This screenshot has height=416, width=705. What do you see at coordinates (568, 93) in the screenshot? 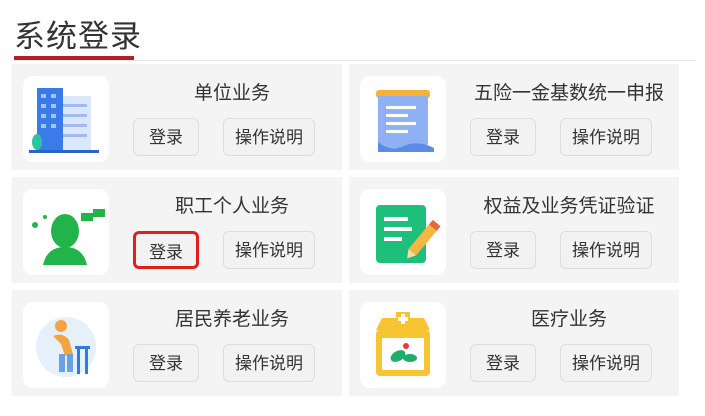
I see `card-title: 五险一金基数统一申报` at bounding box center [568, 93].